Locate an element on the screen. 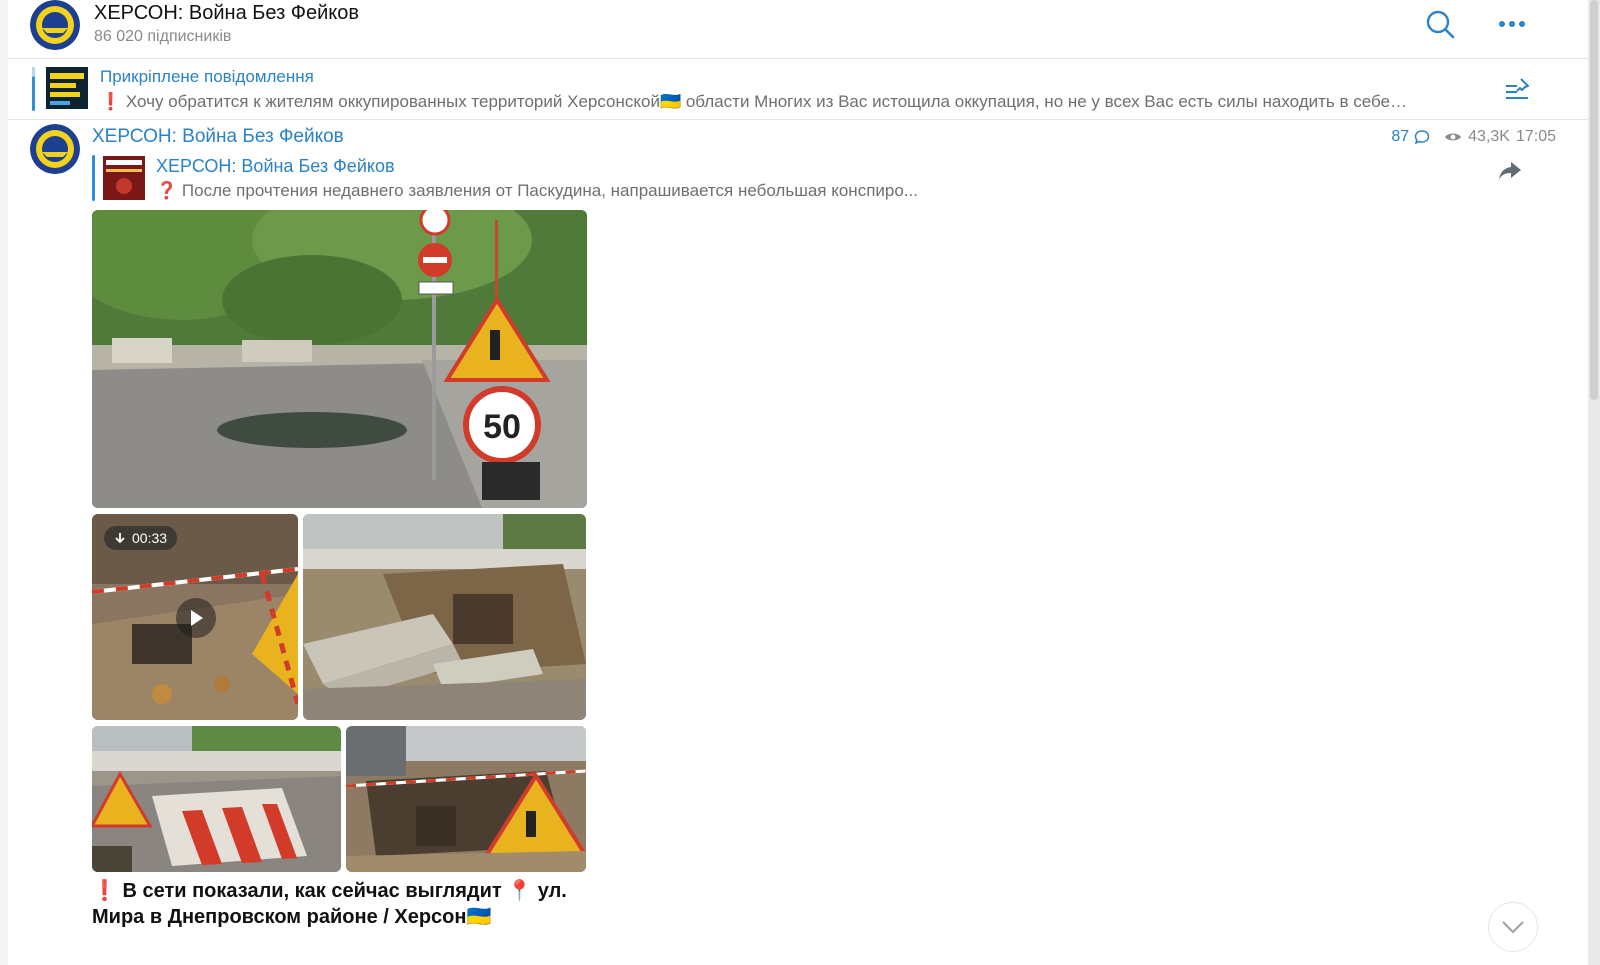  search-icon is located at coordinates (1440, 24).